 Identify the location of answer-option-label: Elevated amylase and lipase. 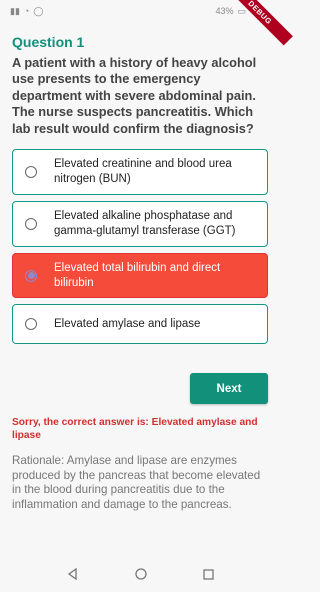
(127, 323).